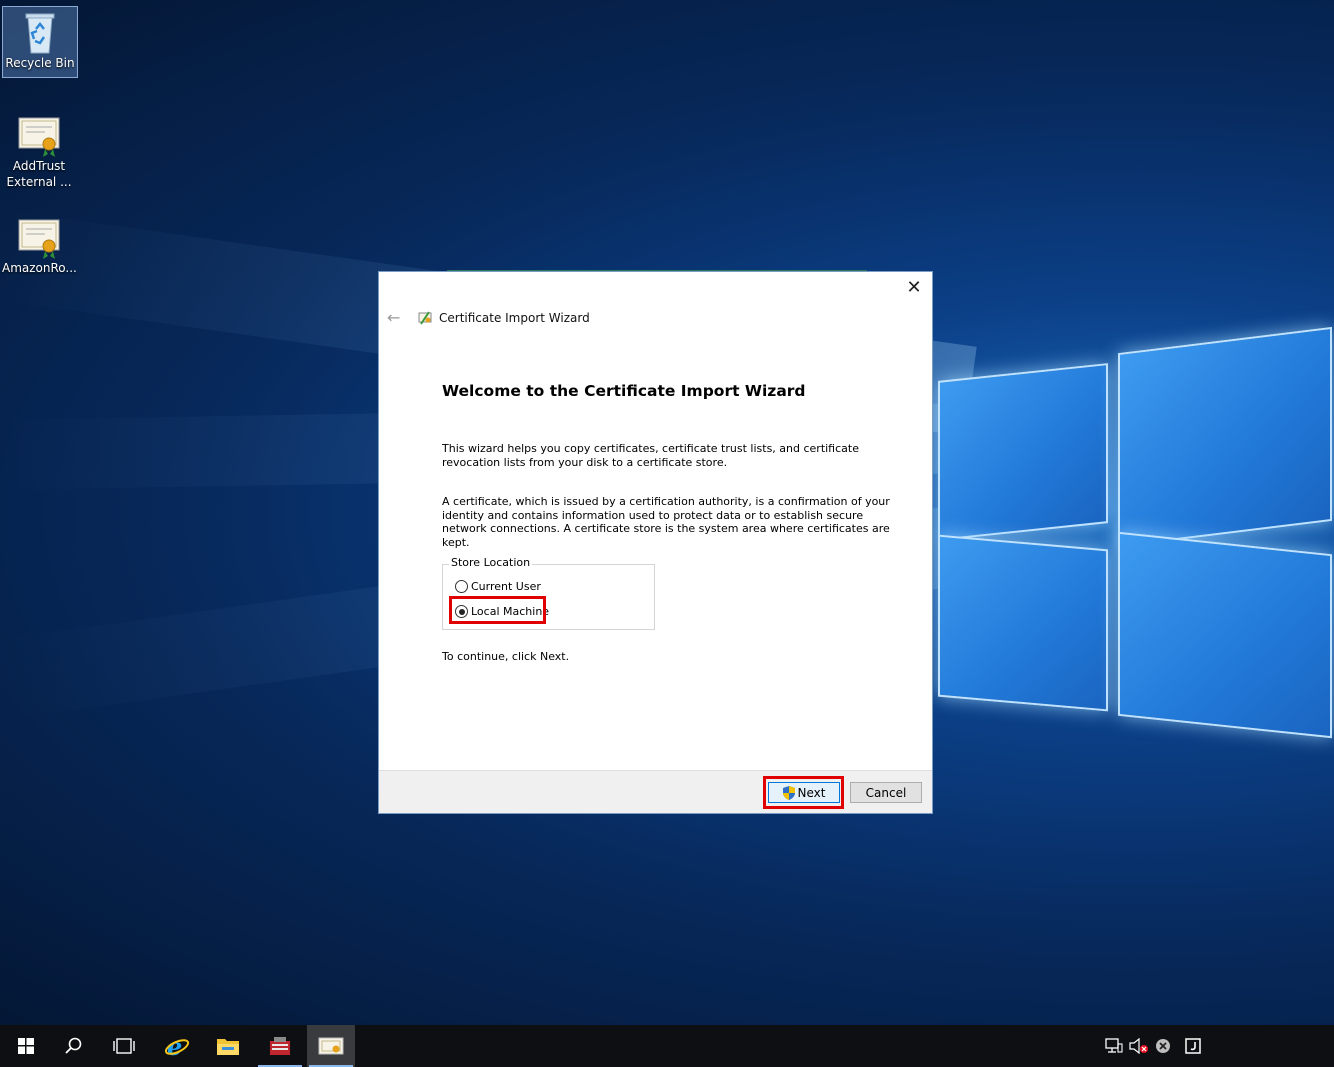  I want to click on notification-tray, so click(1193, 1046).